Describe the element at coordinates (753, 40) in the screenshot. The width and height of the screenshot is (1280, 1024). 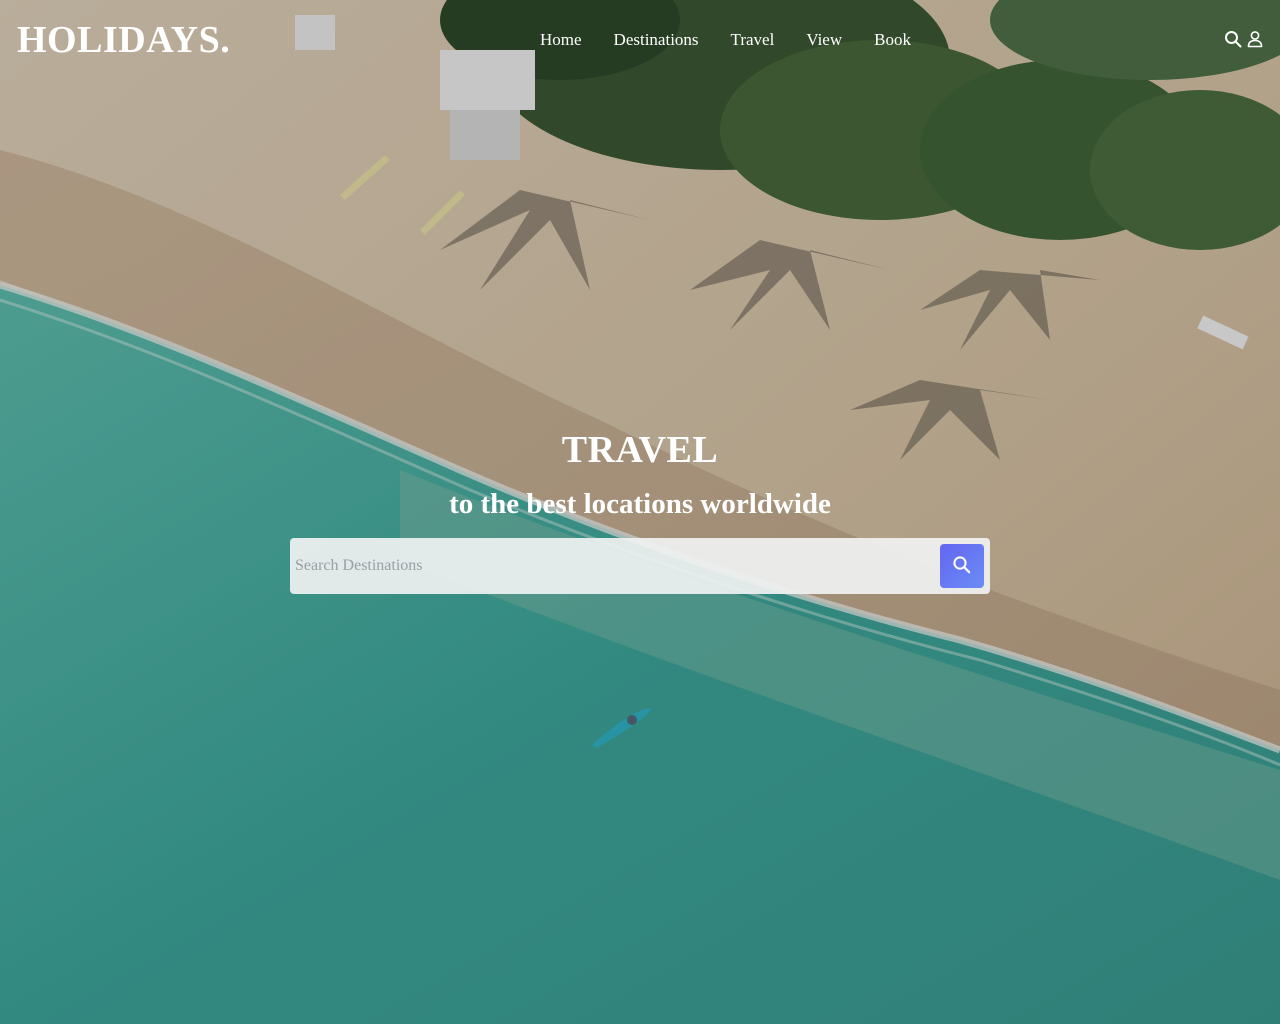
I see `nav-item-travel: Travel` at that location.